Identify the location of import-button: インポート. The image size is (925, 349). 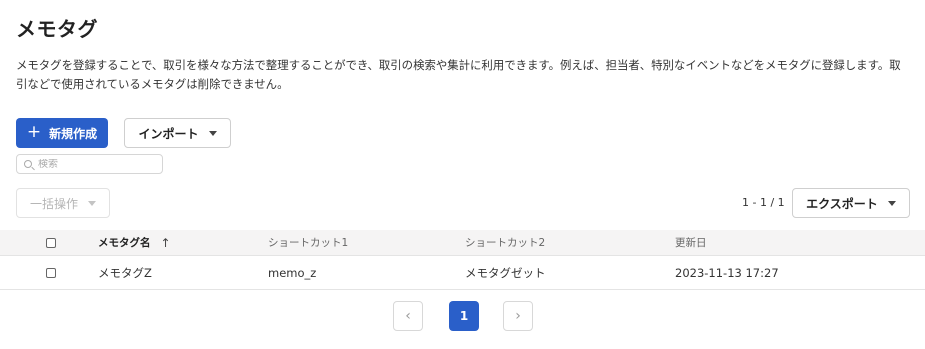
(177, 133).